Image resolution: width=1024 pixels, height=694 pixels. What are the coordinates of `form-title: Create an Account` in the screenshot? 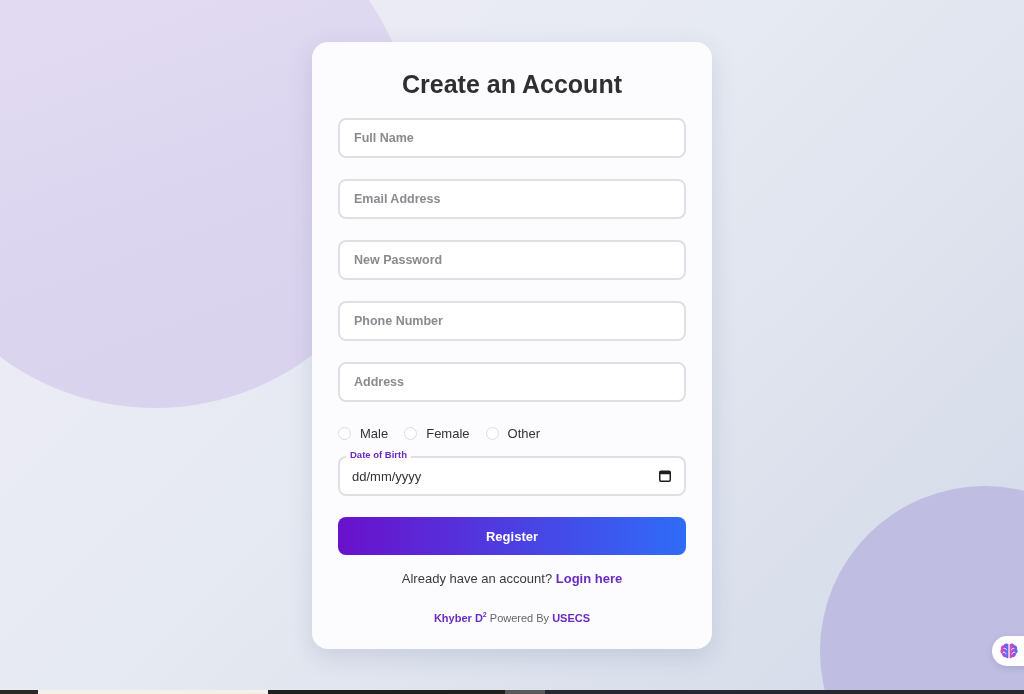 It's located at (512, 84).